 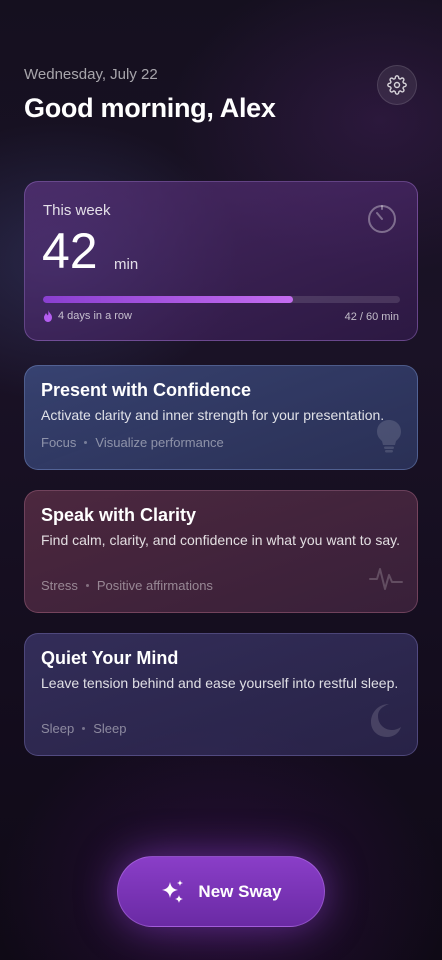 I want to click on date-label: Wednesday, July 22, so click(x=91, y=74).